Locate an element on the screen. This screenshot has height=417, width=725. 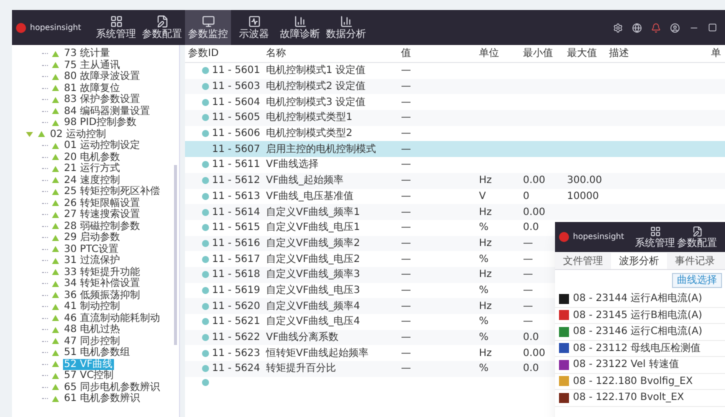
table-cell: 11 - 5621 is located at coordinates (236, 322).